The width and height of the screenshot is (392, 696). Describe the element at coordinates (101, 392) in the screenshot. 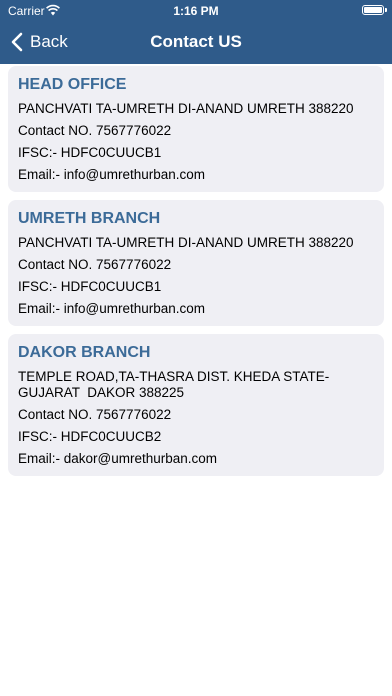

I see `branch-address-line-2: GUJARAT DAKOR 388225` at that location.